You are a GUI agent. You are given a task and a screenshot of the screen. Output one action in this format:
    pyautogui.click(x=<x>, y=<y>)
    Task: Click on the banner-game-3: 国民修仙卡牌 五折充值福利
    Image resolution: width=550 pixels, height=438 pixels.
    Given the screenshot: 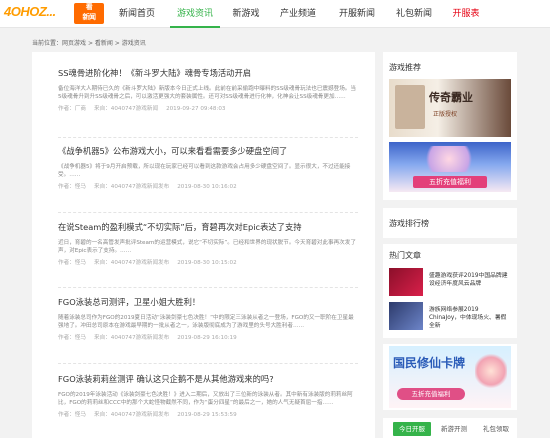 What is the action you would take?
    pyautogui.click(x=450, y=377)
    